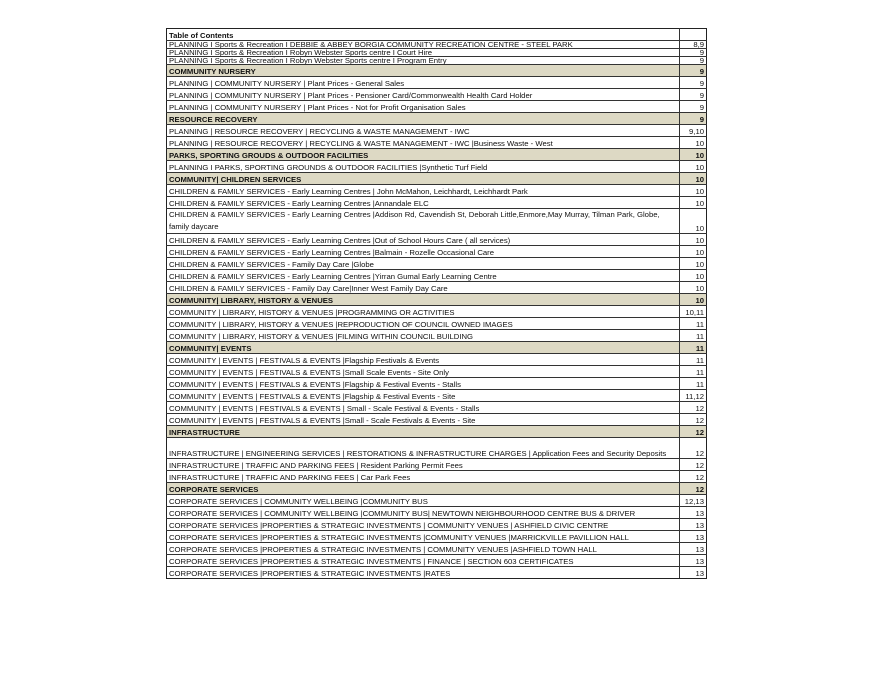 The image size is (873, 675). What do you see at coordinates (423, 178) in the screenshot?
I see `toc-section-title: COMMUNITY| CHILDREN SERVICES` at bounding box center [423, 178].